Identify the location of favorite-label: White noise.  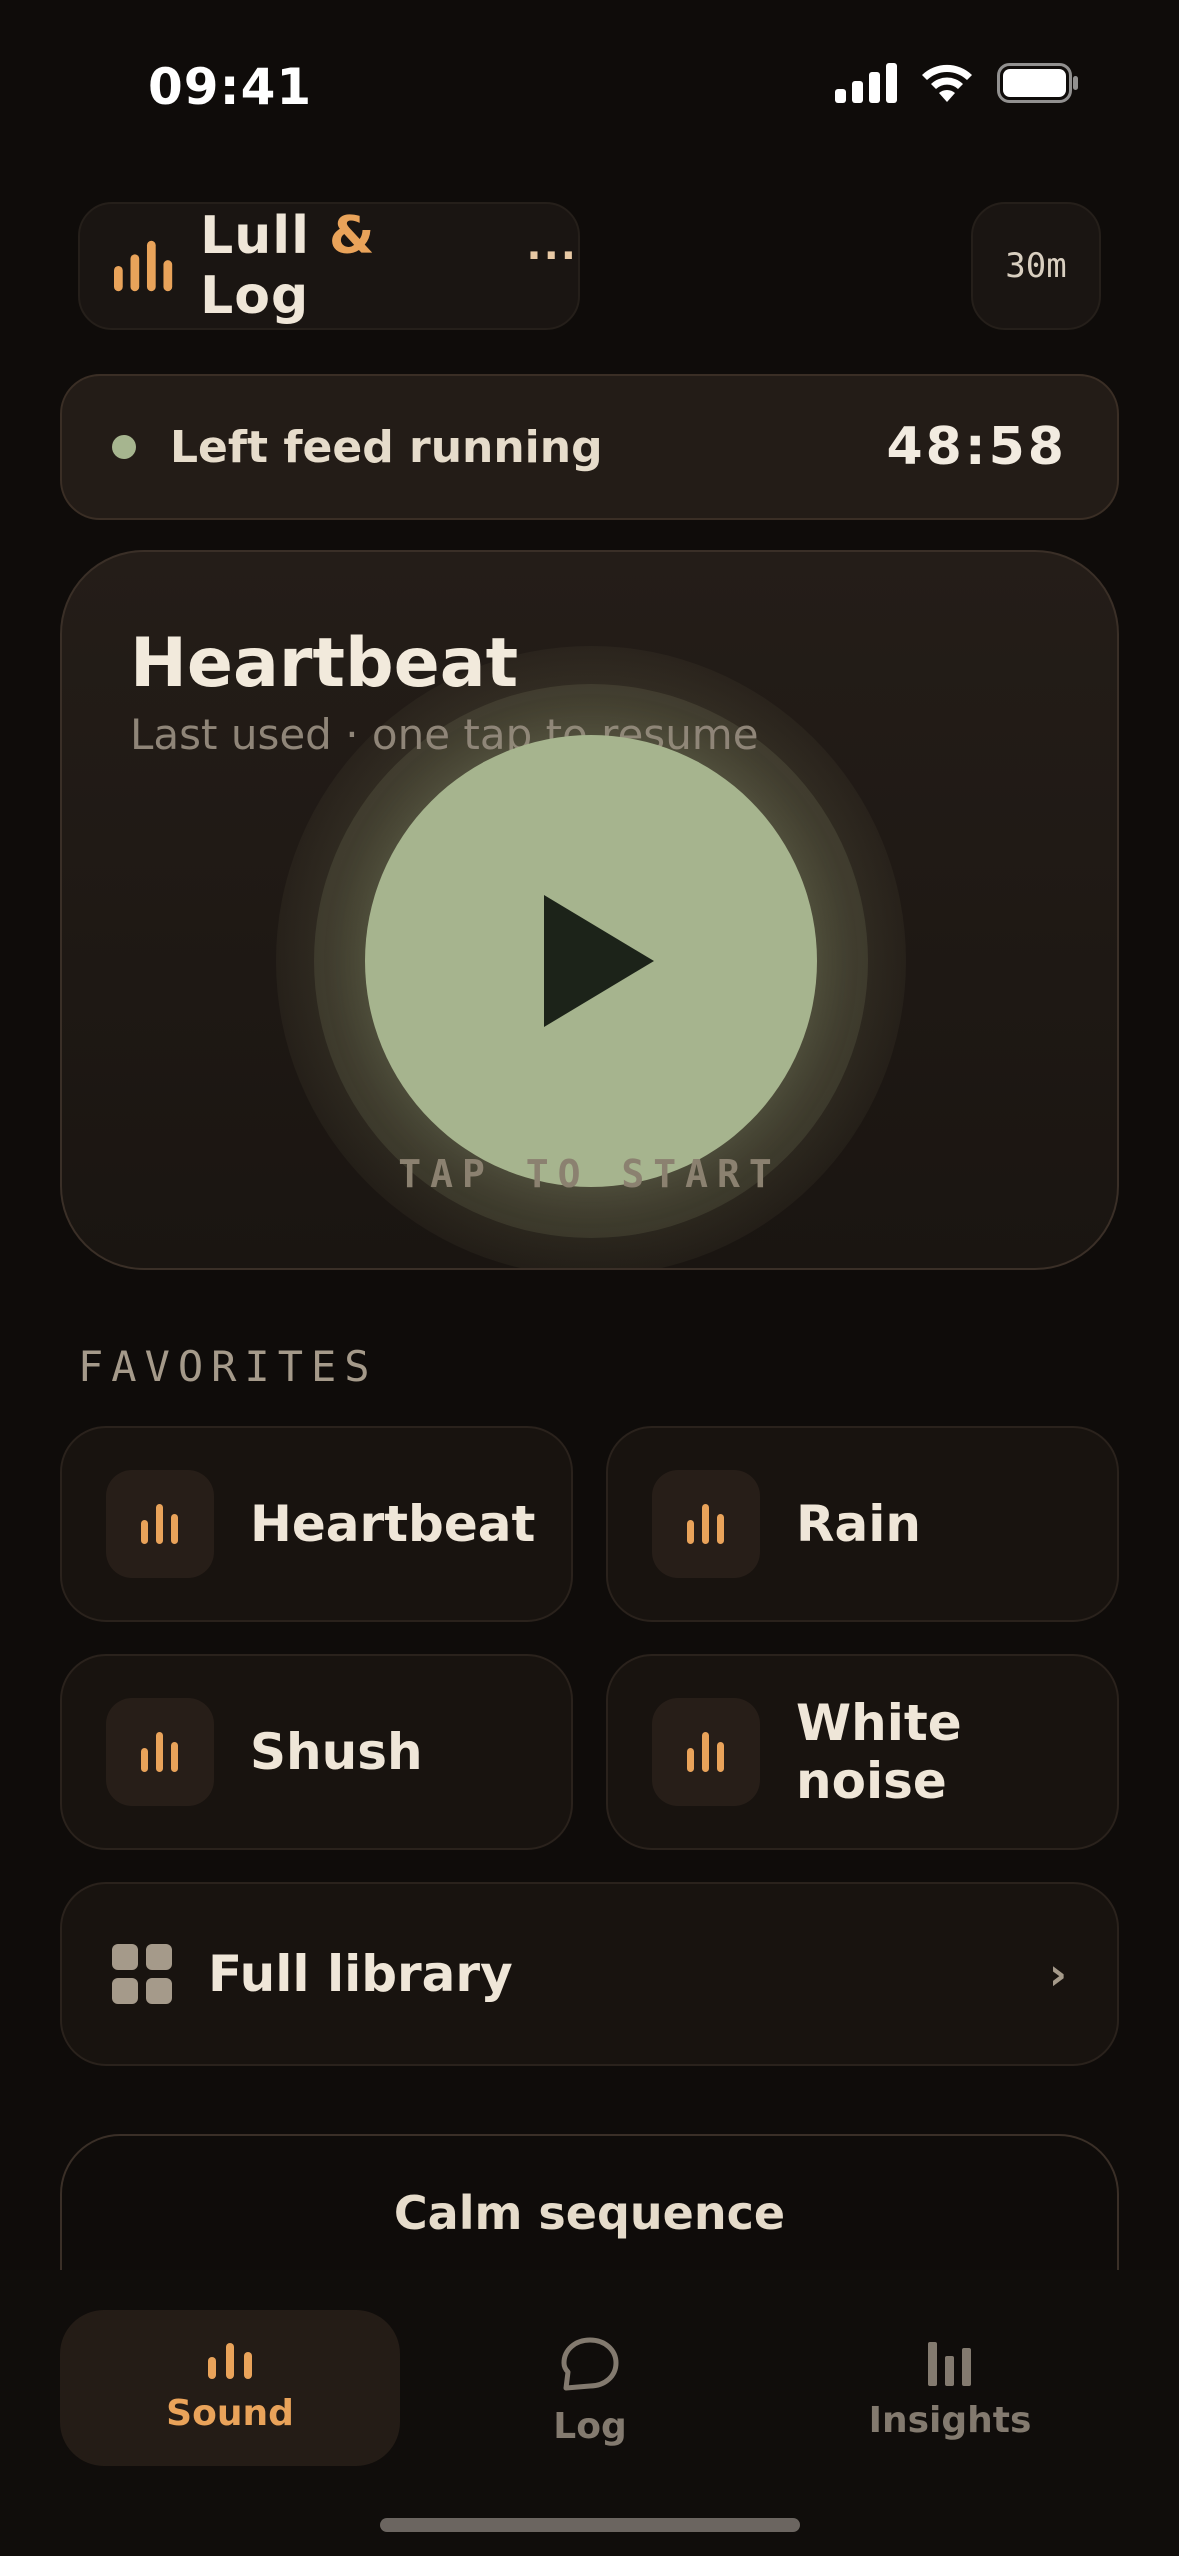
(879, 1752).